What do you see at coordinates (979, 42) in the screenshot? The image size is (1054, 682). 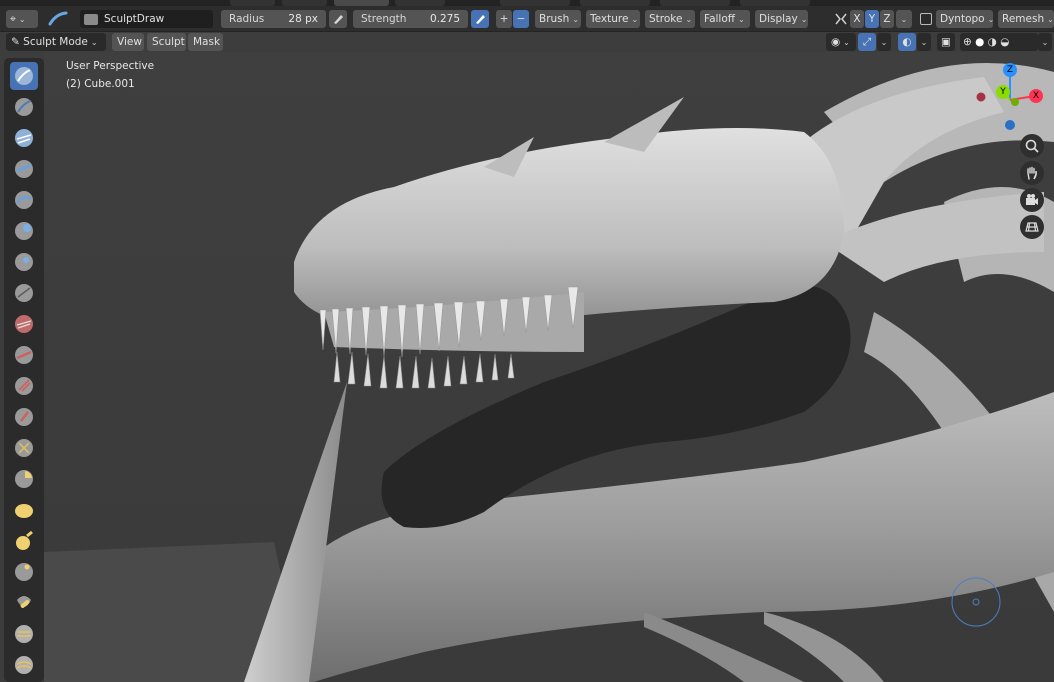 I see `solid-shading-icon: ●` at bounding box center [979, 42].